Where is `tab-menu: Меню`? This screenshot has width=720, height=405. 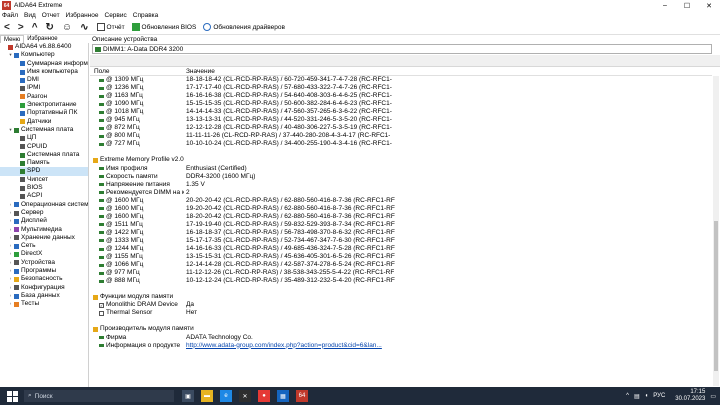
tab-menu: Меню is located at coordinates (12, 39).